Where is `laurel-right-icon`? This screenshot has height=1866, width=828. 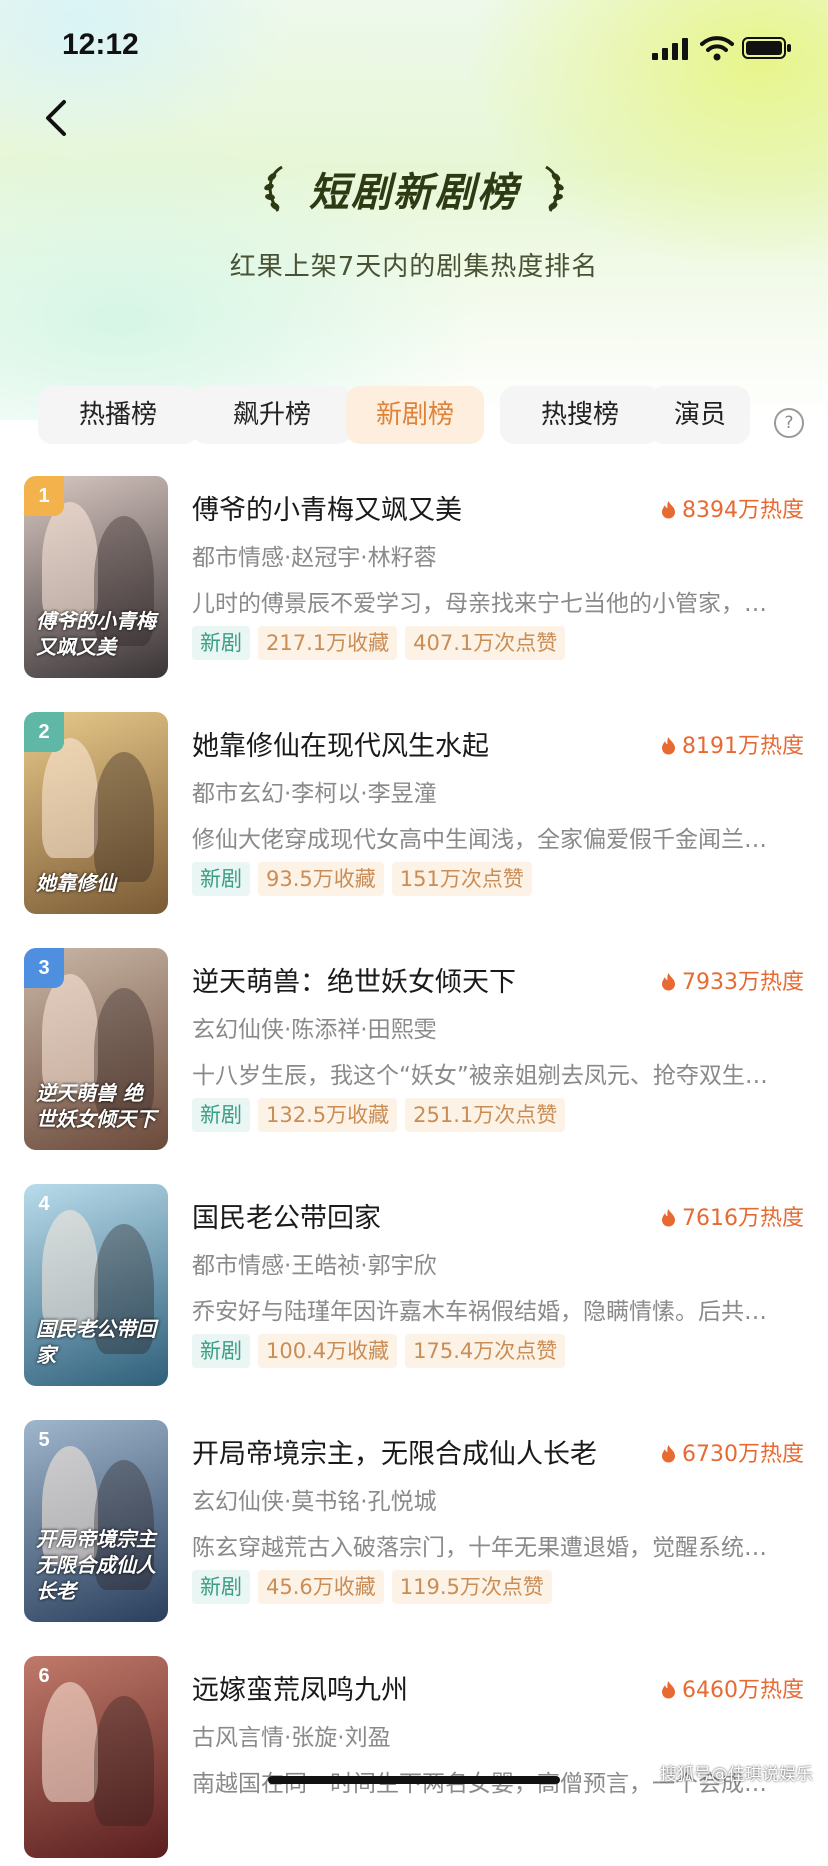 laurel-right-icon is located at coordinates (554, 188).